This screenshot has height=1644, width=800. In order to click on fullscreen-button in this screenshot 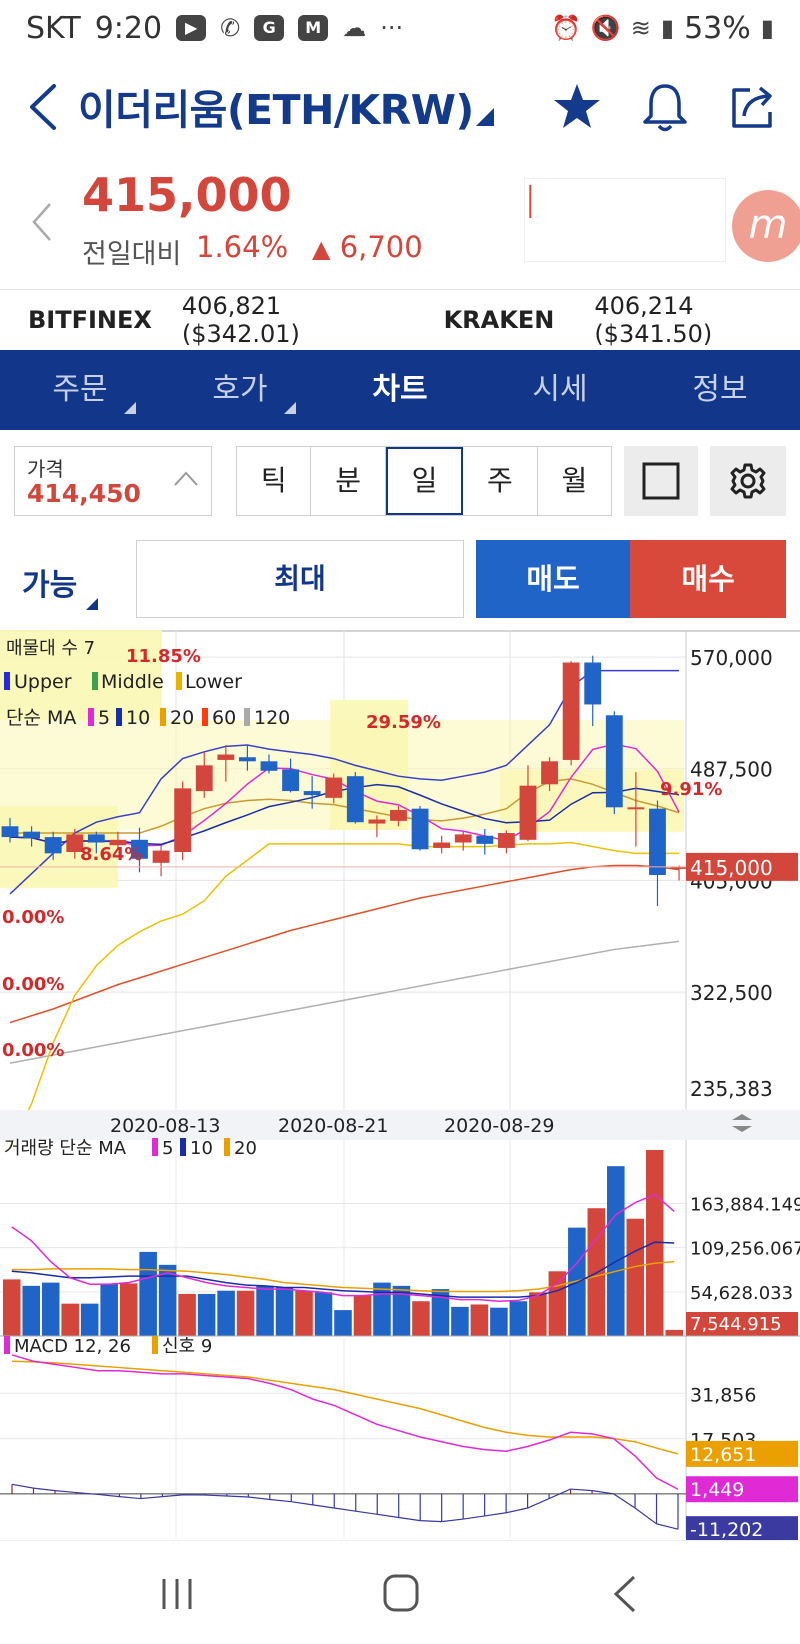, I will do `click(661, 481)`.